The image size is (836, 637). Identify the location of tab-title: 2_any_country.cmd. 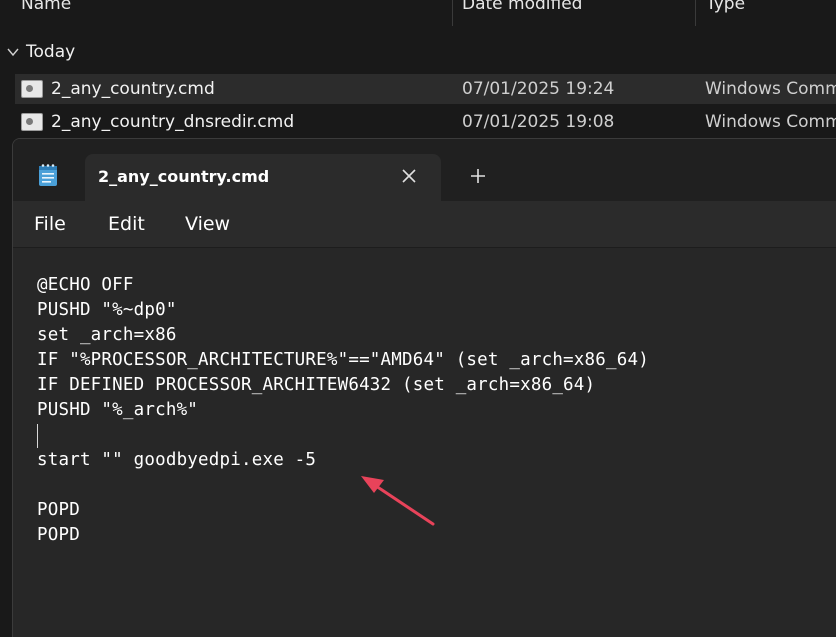
(184, 176).